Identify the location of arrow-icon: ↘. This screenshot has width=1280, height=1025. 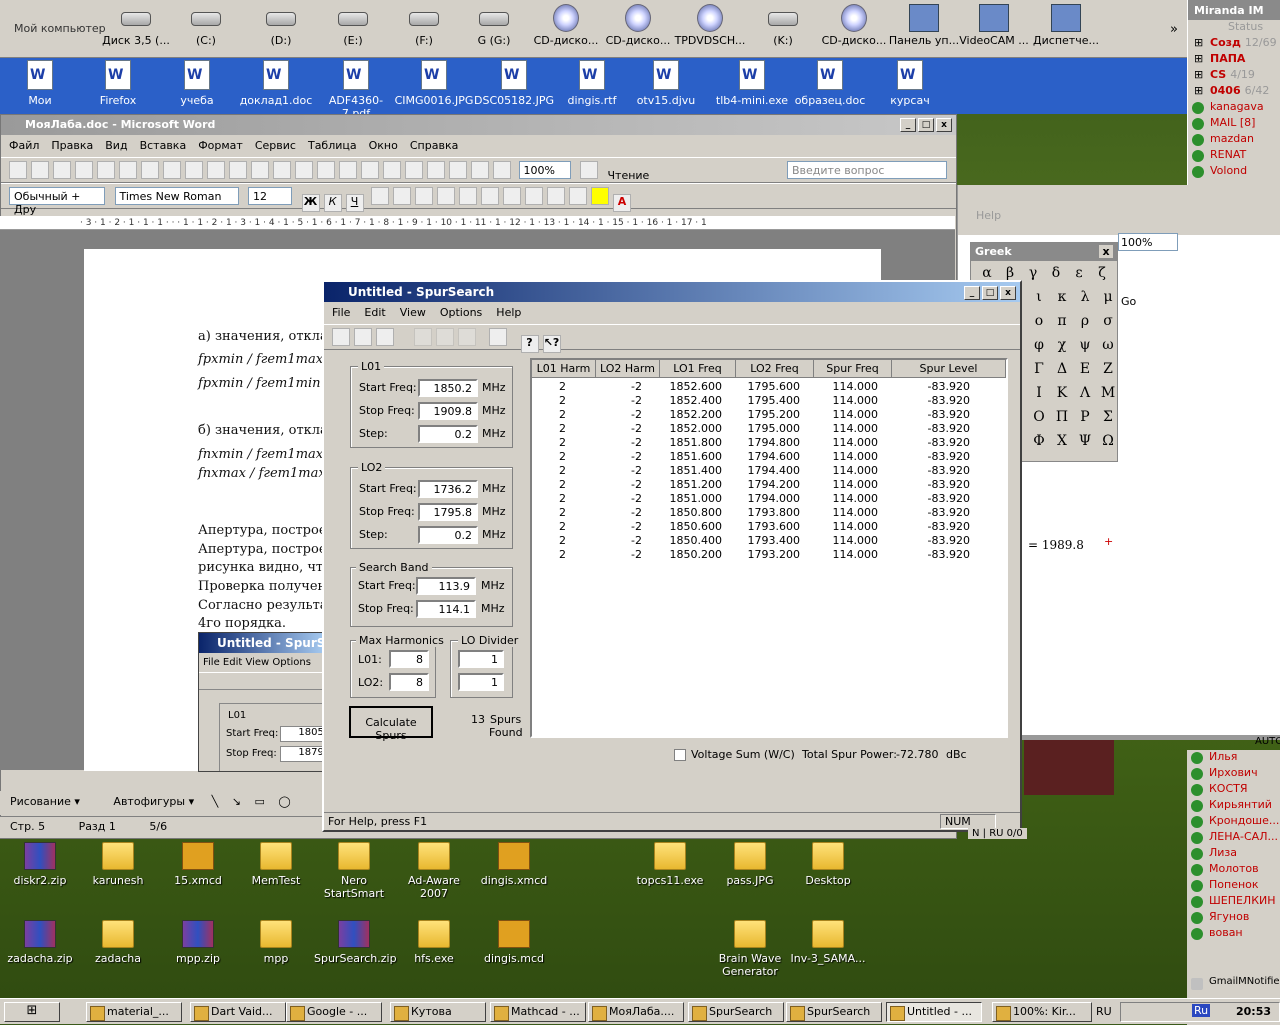
(236, 801).